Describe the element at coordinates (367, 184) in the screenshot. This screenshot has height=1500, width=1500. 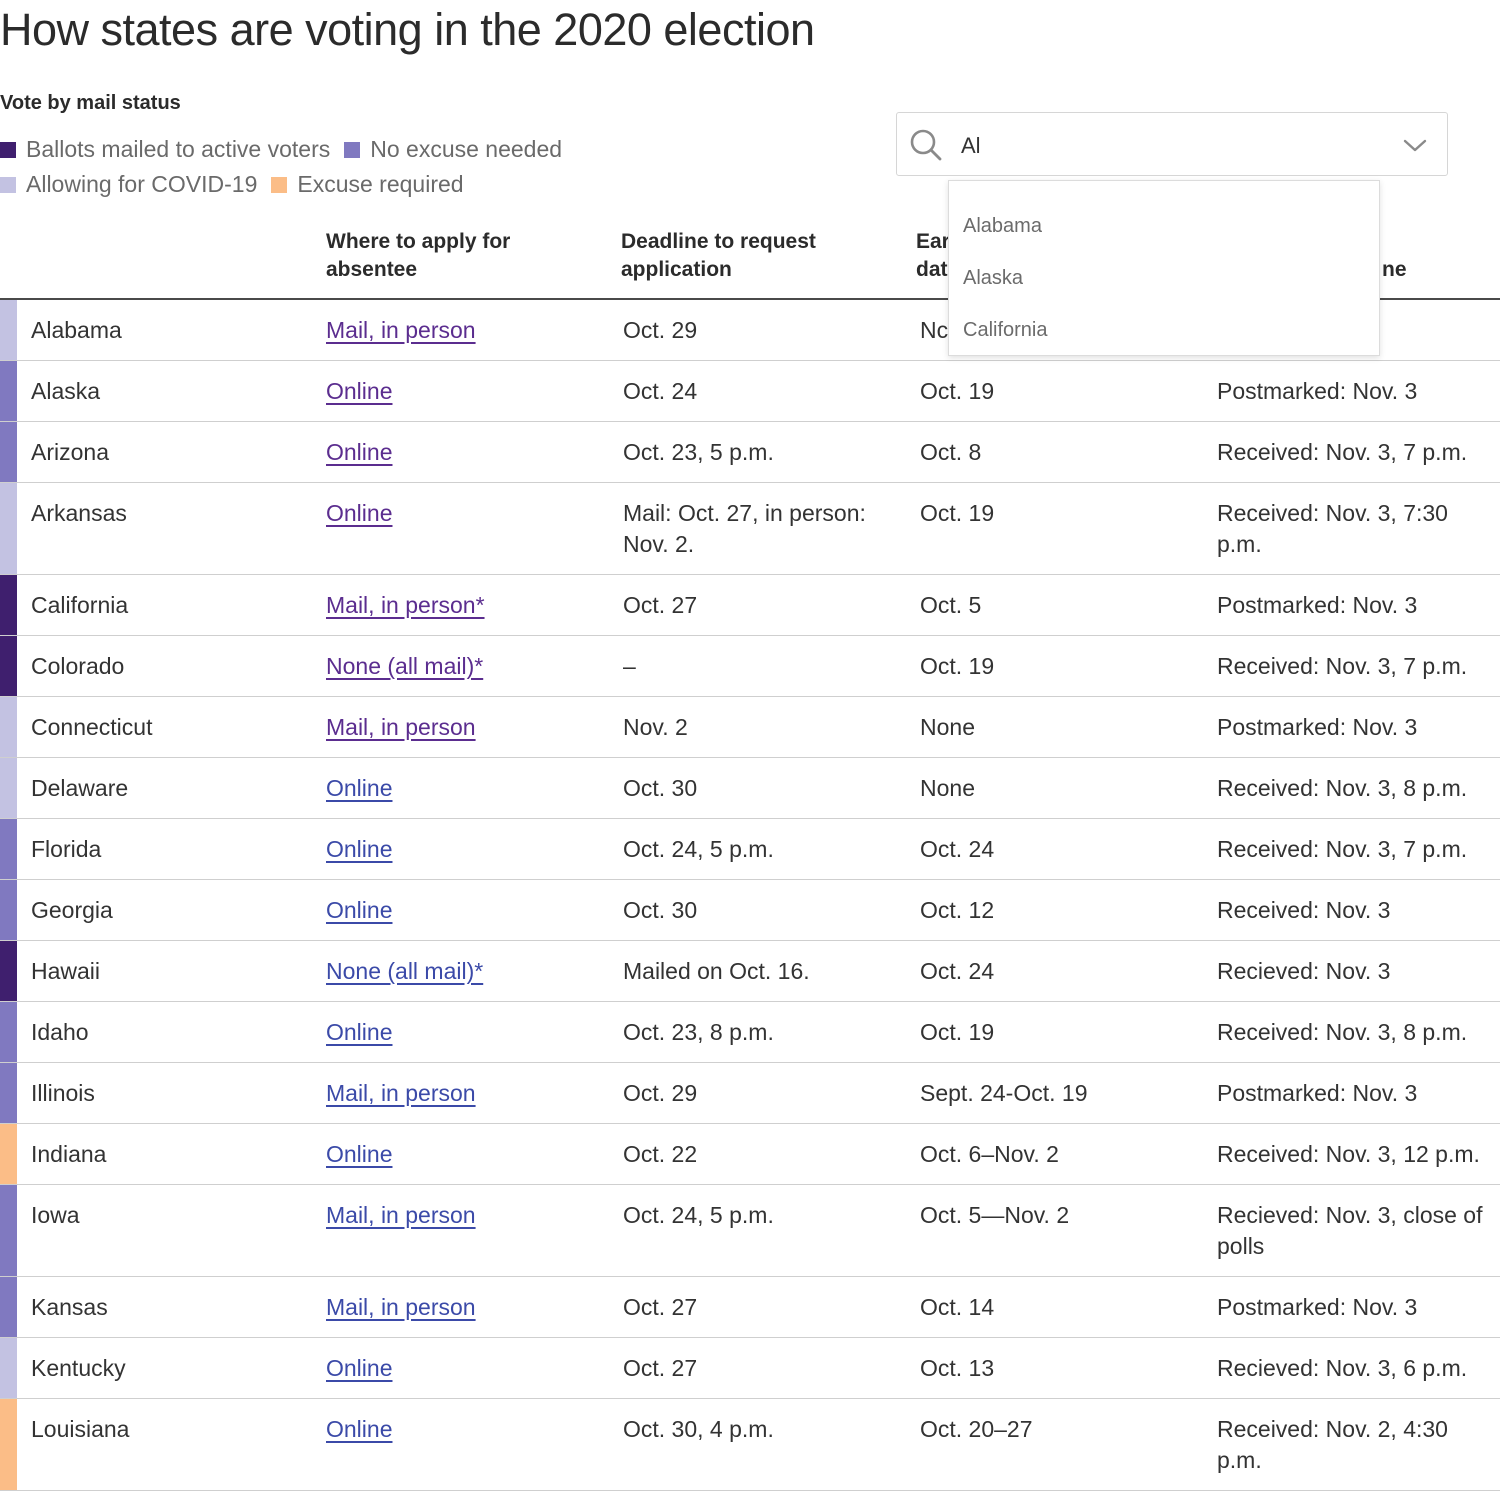
I see `legend-item-excuse-required: Excuse required` at that location.